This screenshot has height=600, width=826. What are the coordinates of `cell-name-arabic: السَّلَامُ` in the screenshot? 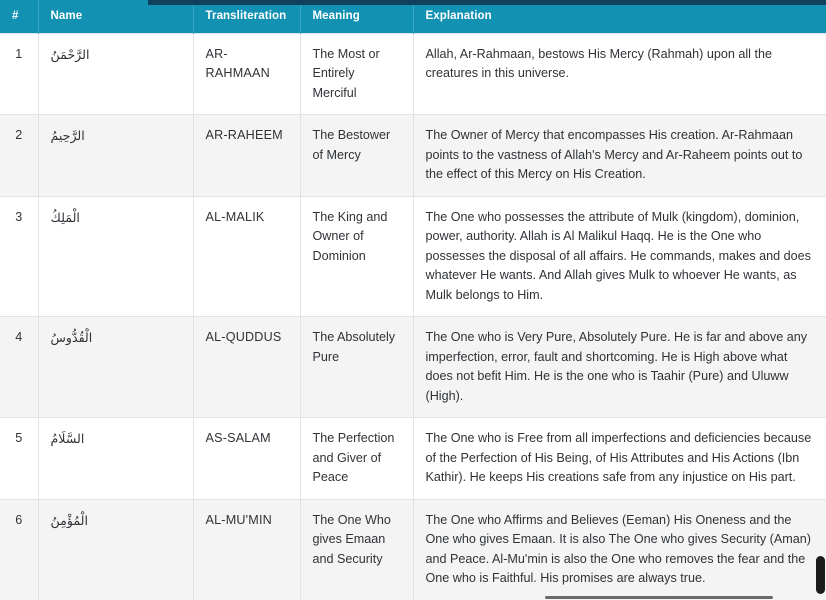 It's located at (116, 458).